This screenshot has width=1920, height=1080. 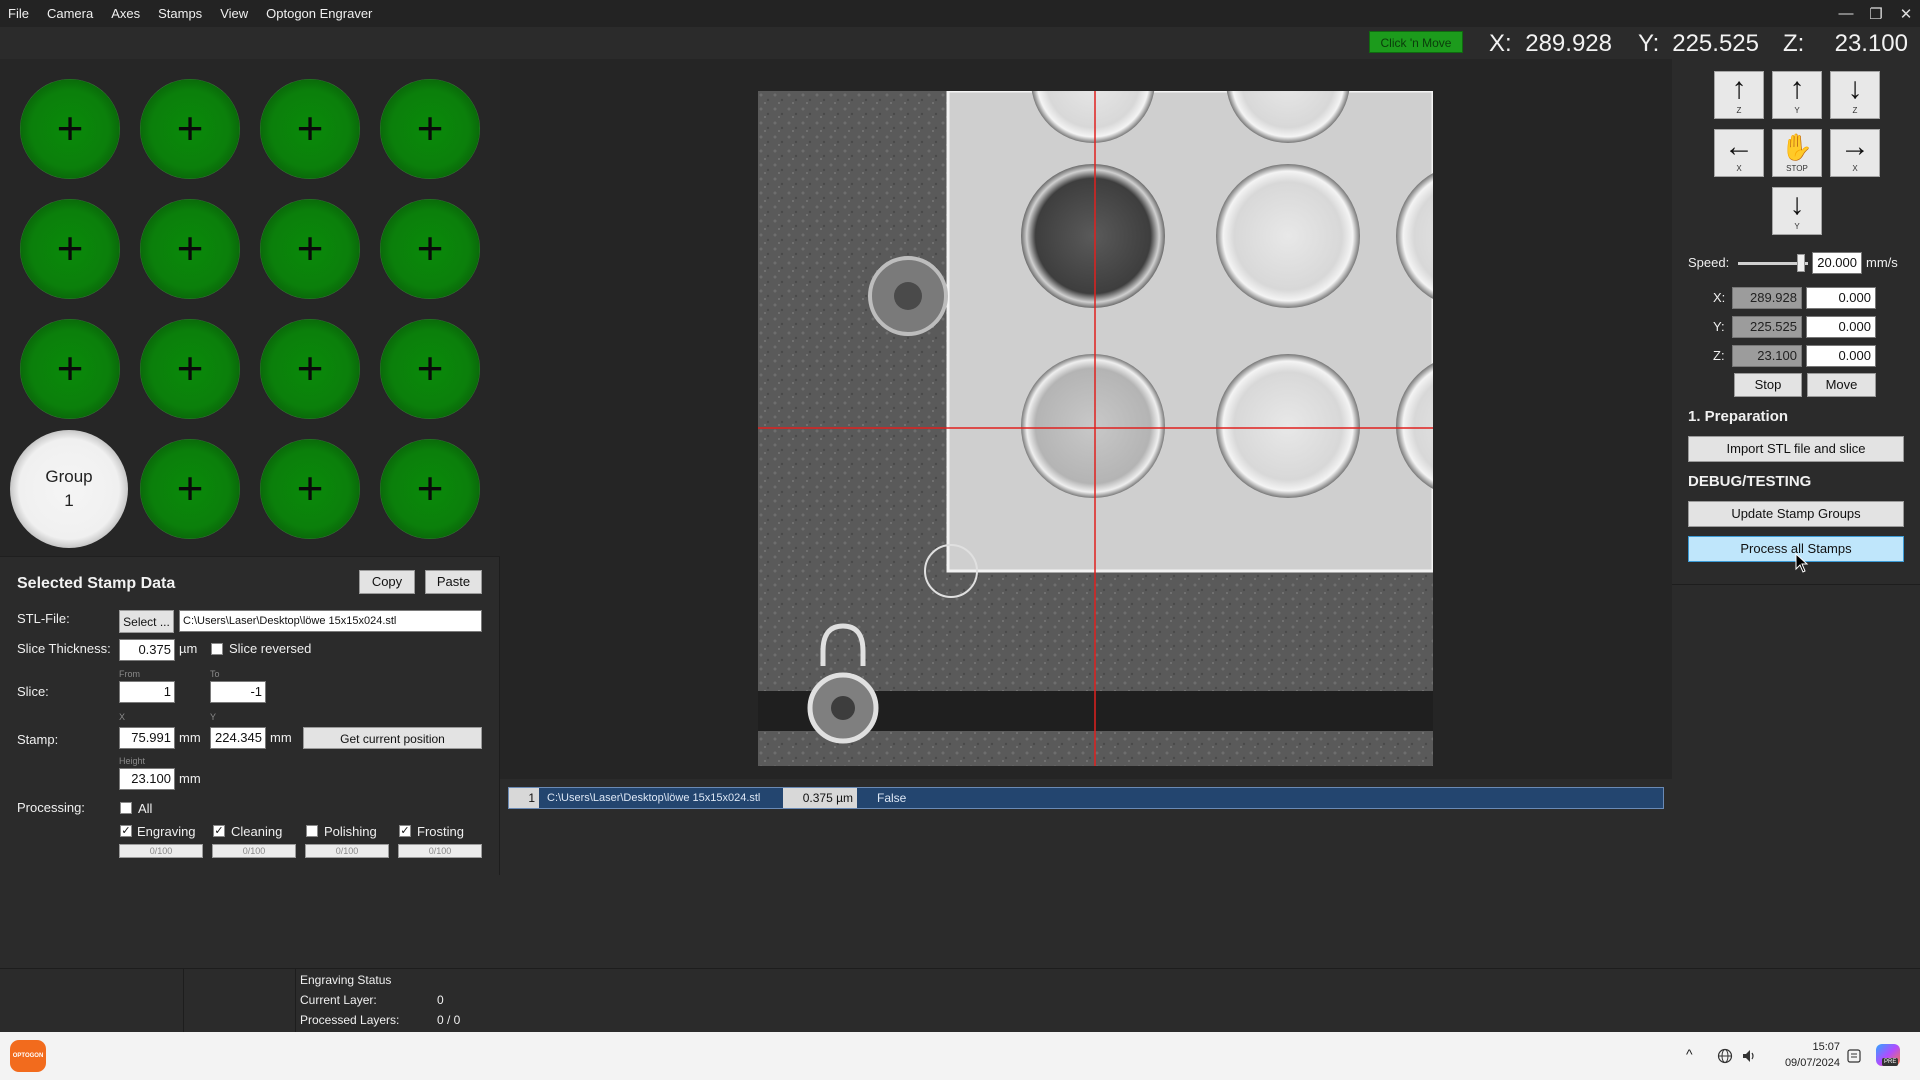 I want to click on frosting-checkbox: ✓, so click(x=405, y=831).